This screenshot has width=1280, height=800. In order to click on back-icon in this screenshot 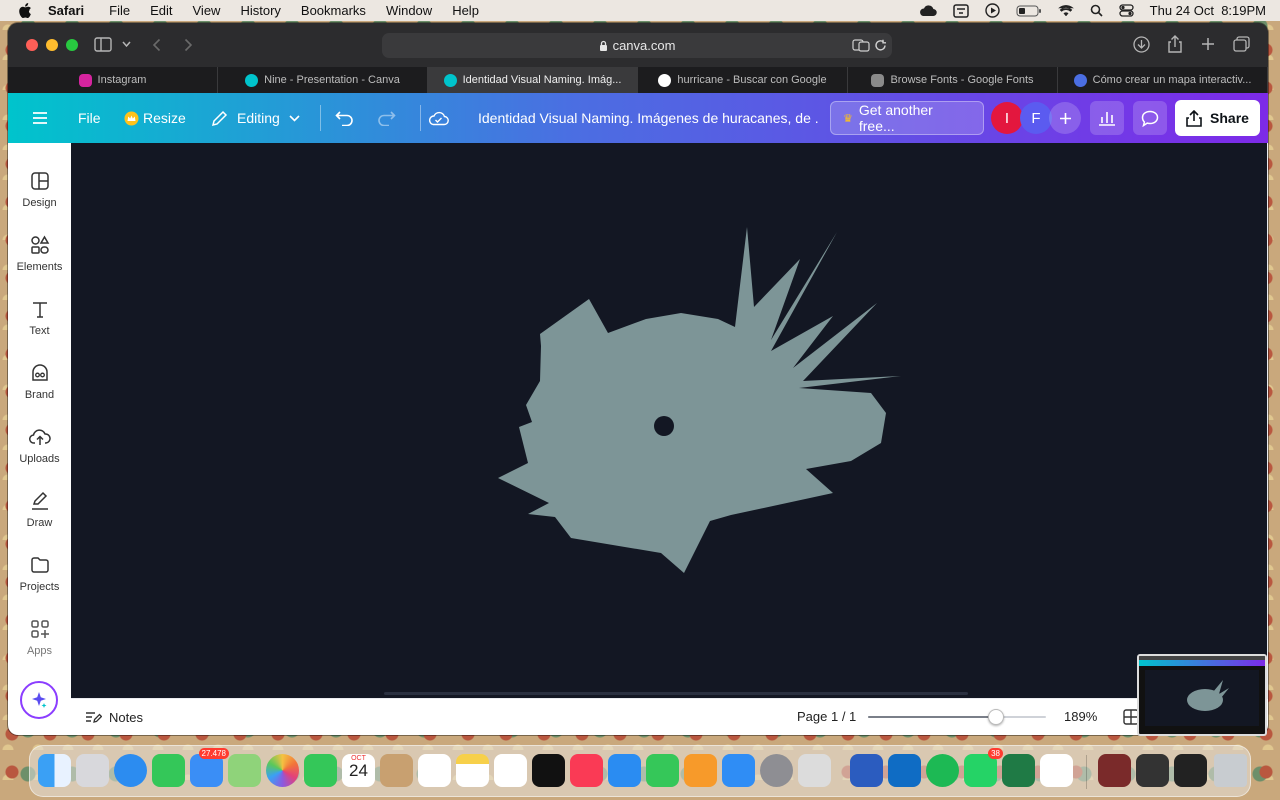, I will do `click(156, 45)`.